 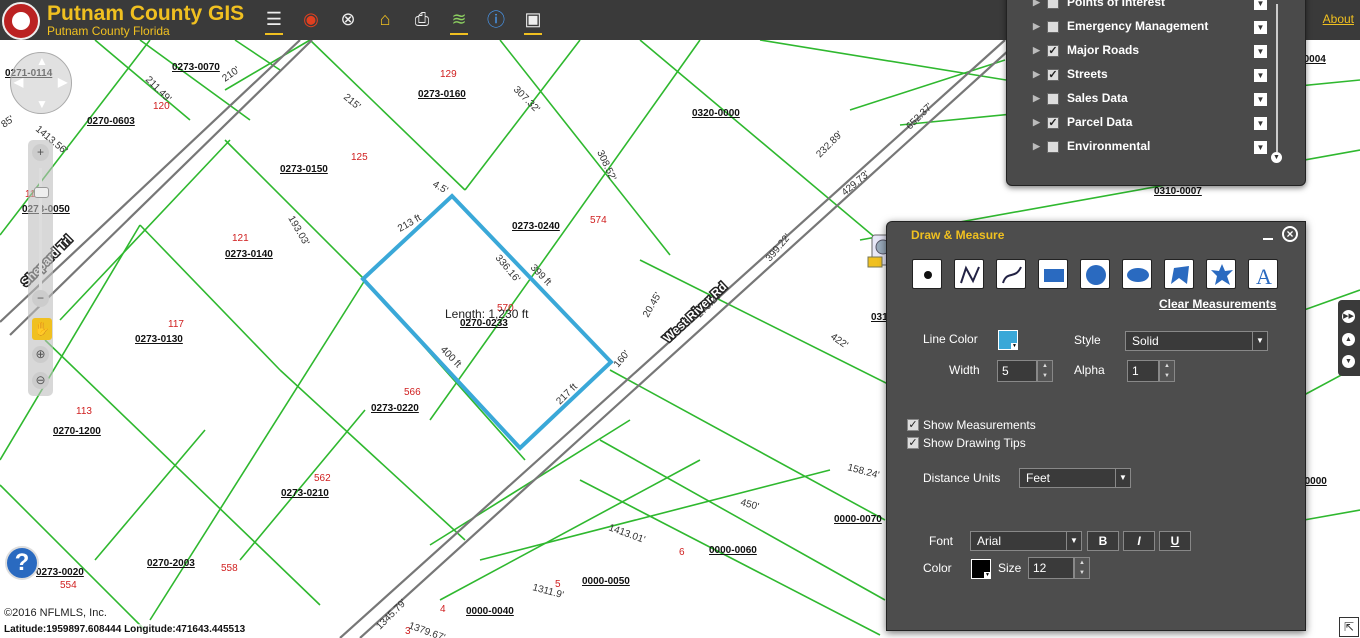 I want to click on parcel-id-label: 0270-2003, so click(x=171, y=563).